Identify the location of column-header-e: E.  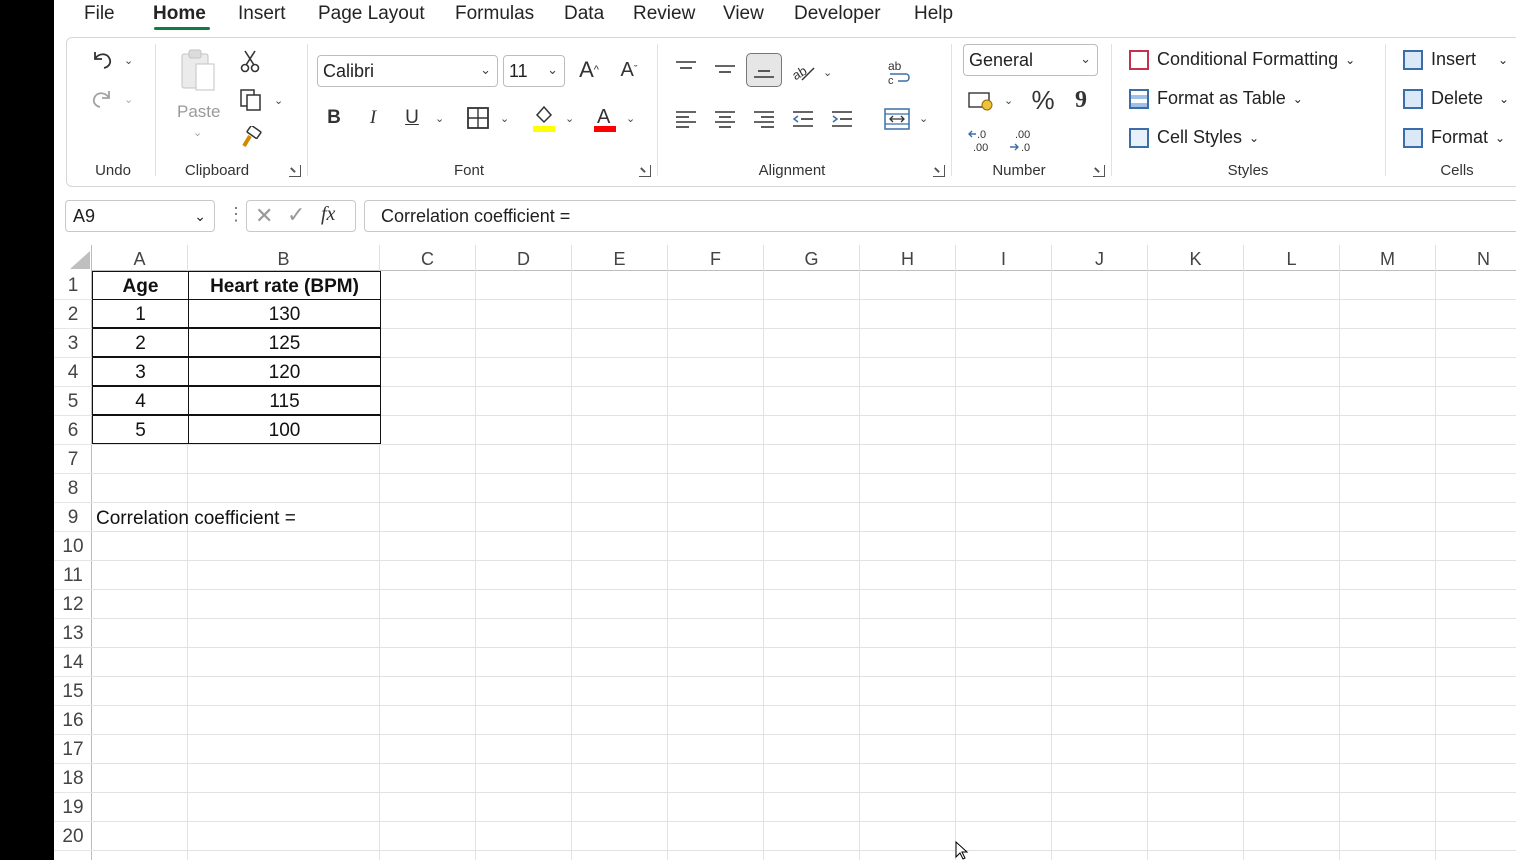
(620, 258).